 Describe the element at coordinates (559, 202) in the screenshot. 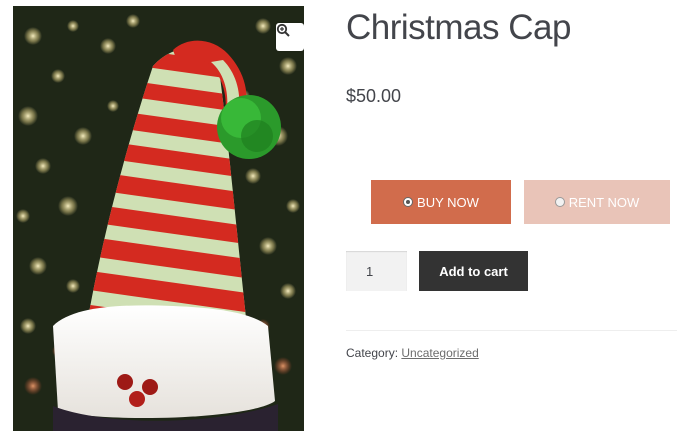

I see `rent-radio` at that location.